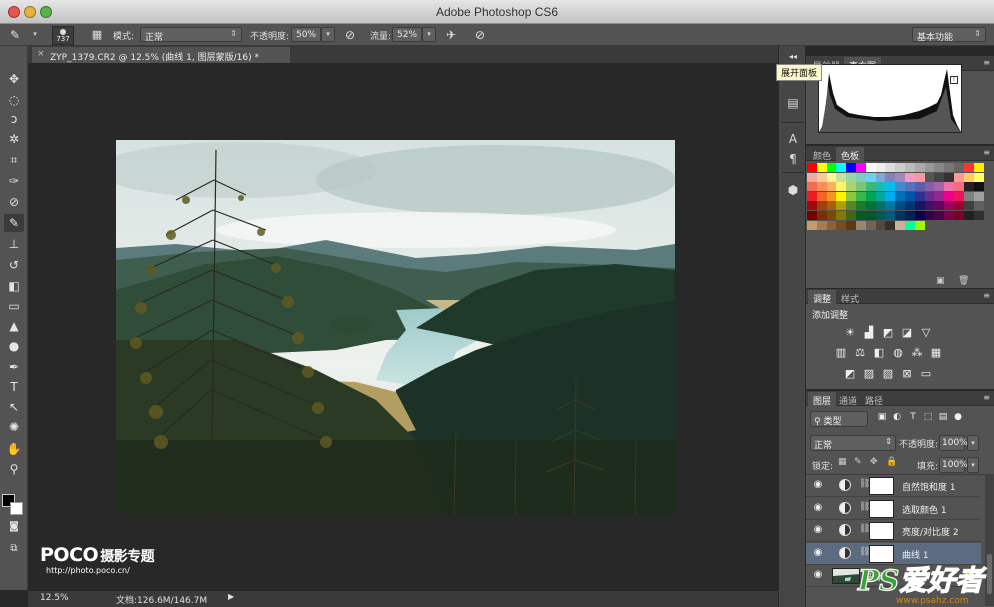  I want to click on color-lookup-icon: ▦, so click(936, 353).